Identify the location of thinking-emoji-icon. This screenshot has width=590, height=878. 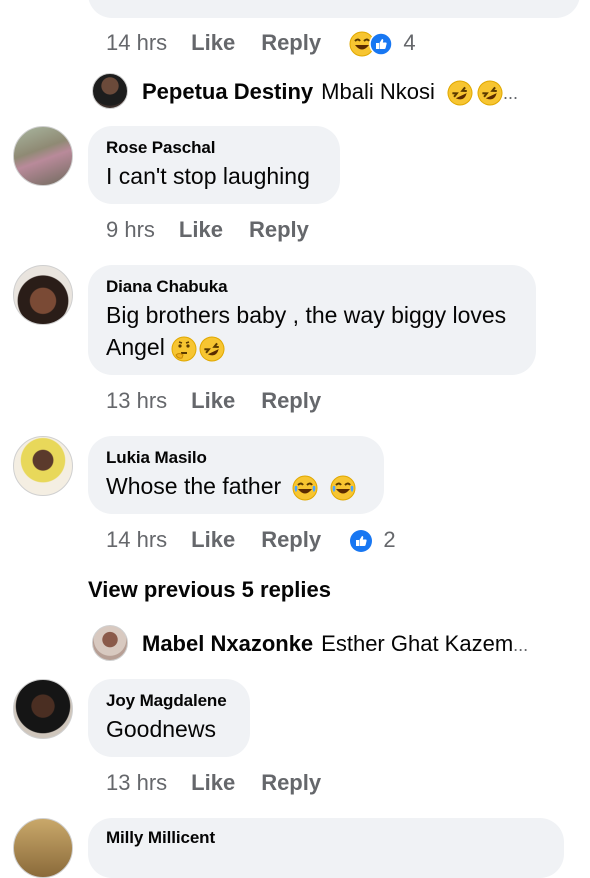
(184, 349).